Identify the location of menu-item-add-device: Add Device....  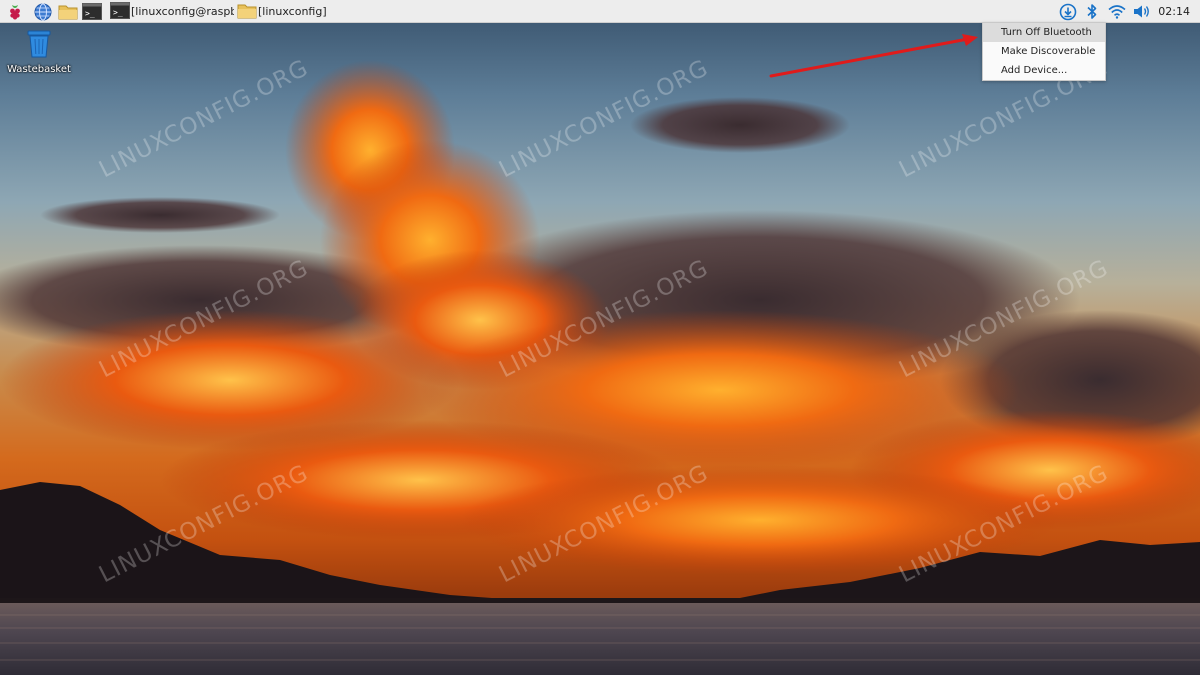
(1044, 70).